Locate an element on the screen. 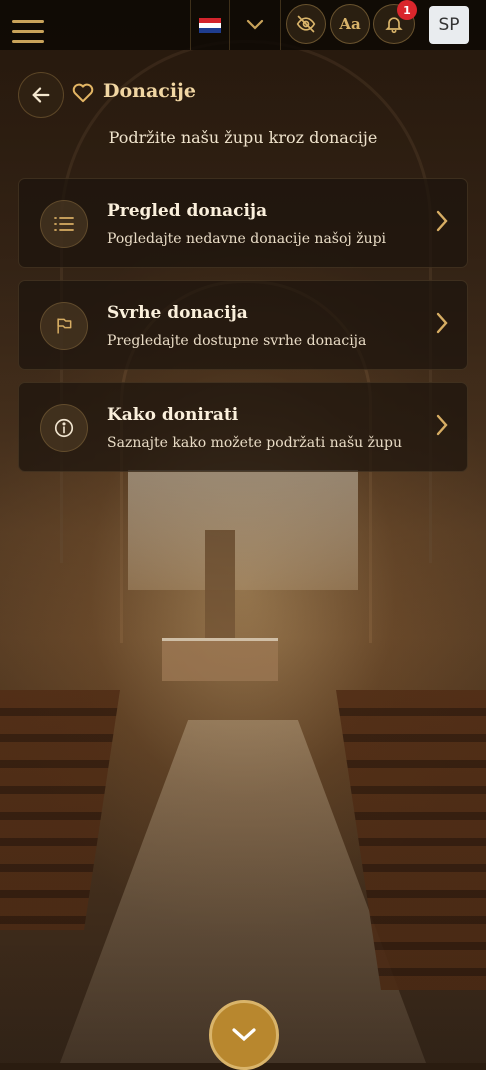 The image size is (486, 1070). croatia-flag-icon is located at coordinates (210, 25).